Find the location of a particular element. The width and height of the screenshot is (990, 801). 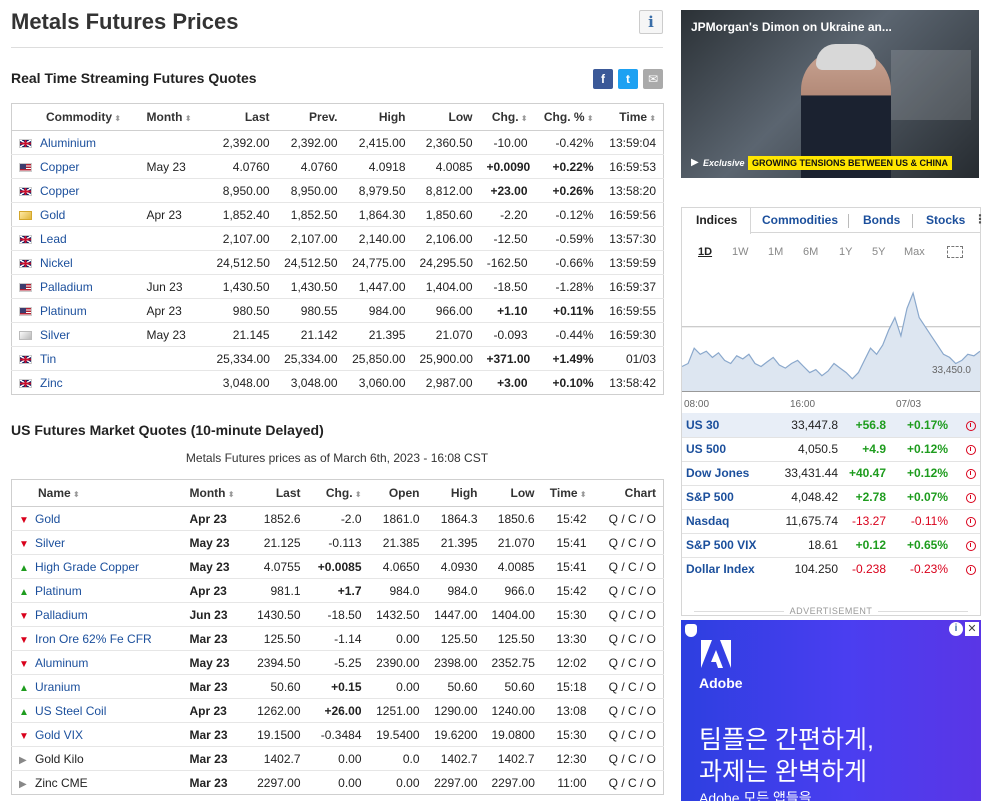

future-name-link: Gold VIX is located at coordinates (59, 735).